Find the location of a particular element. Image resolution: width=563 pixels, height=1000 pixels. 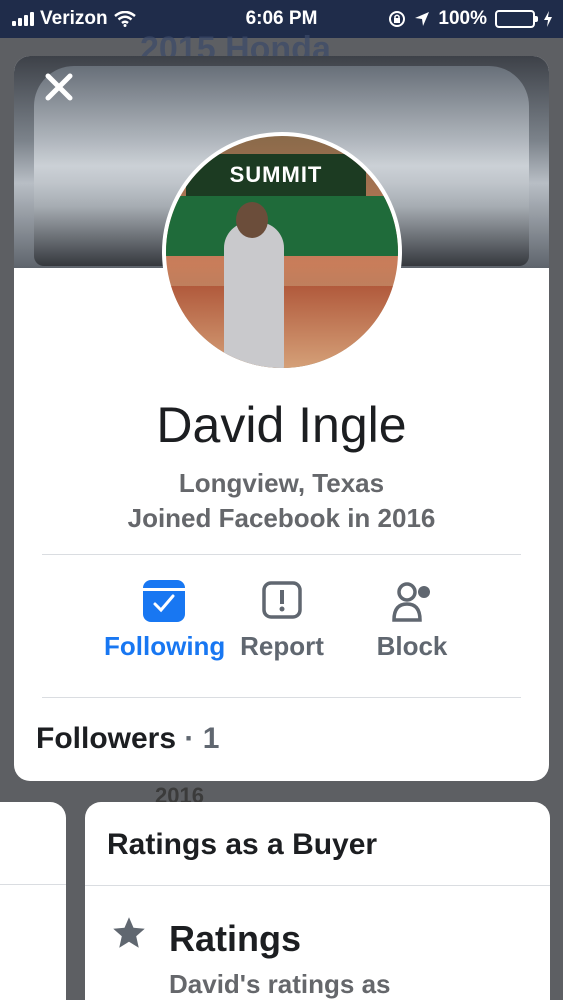

block-icon is located at coordinates (412, 601).